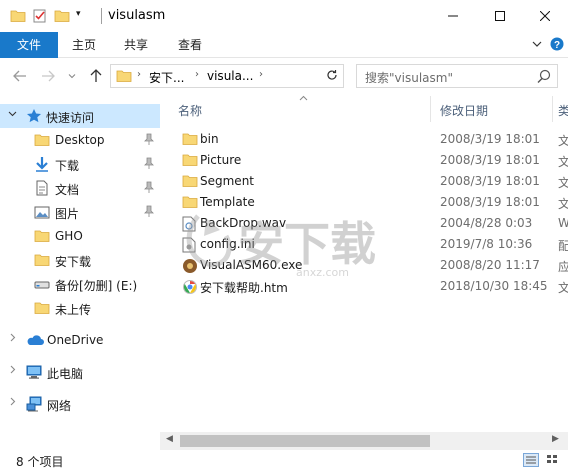 The height and width of the screenshot is (470, 568). What do you see at coordinates (531, 460) in the screenshot?
I see `details-view-icon` at bounding box center [531, 460].